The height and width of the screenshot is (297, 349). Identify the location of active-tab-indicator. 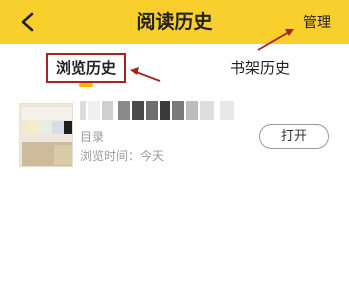
(86, 85).